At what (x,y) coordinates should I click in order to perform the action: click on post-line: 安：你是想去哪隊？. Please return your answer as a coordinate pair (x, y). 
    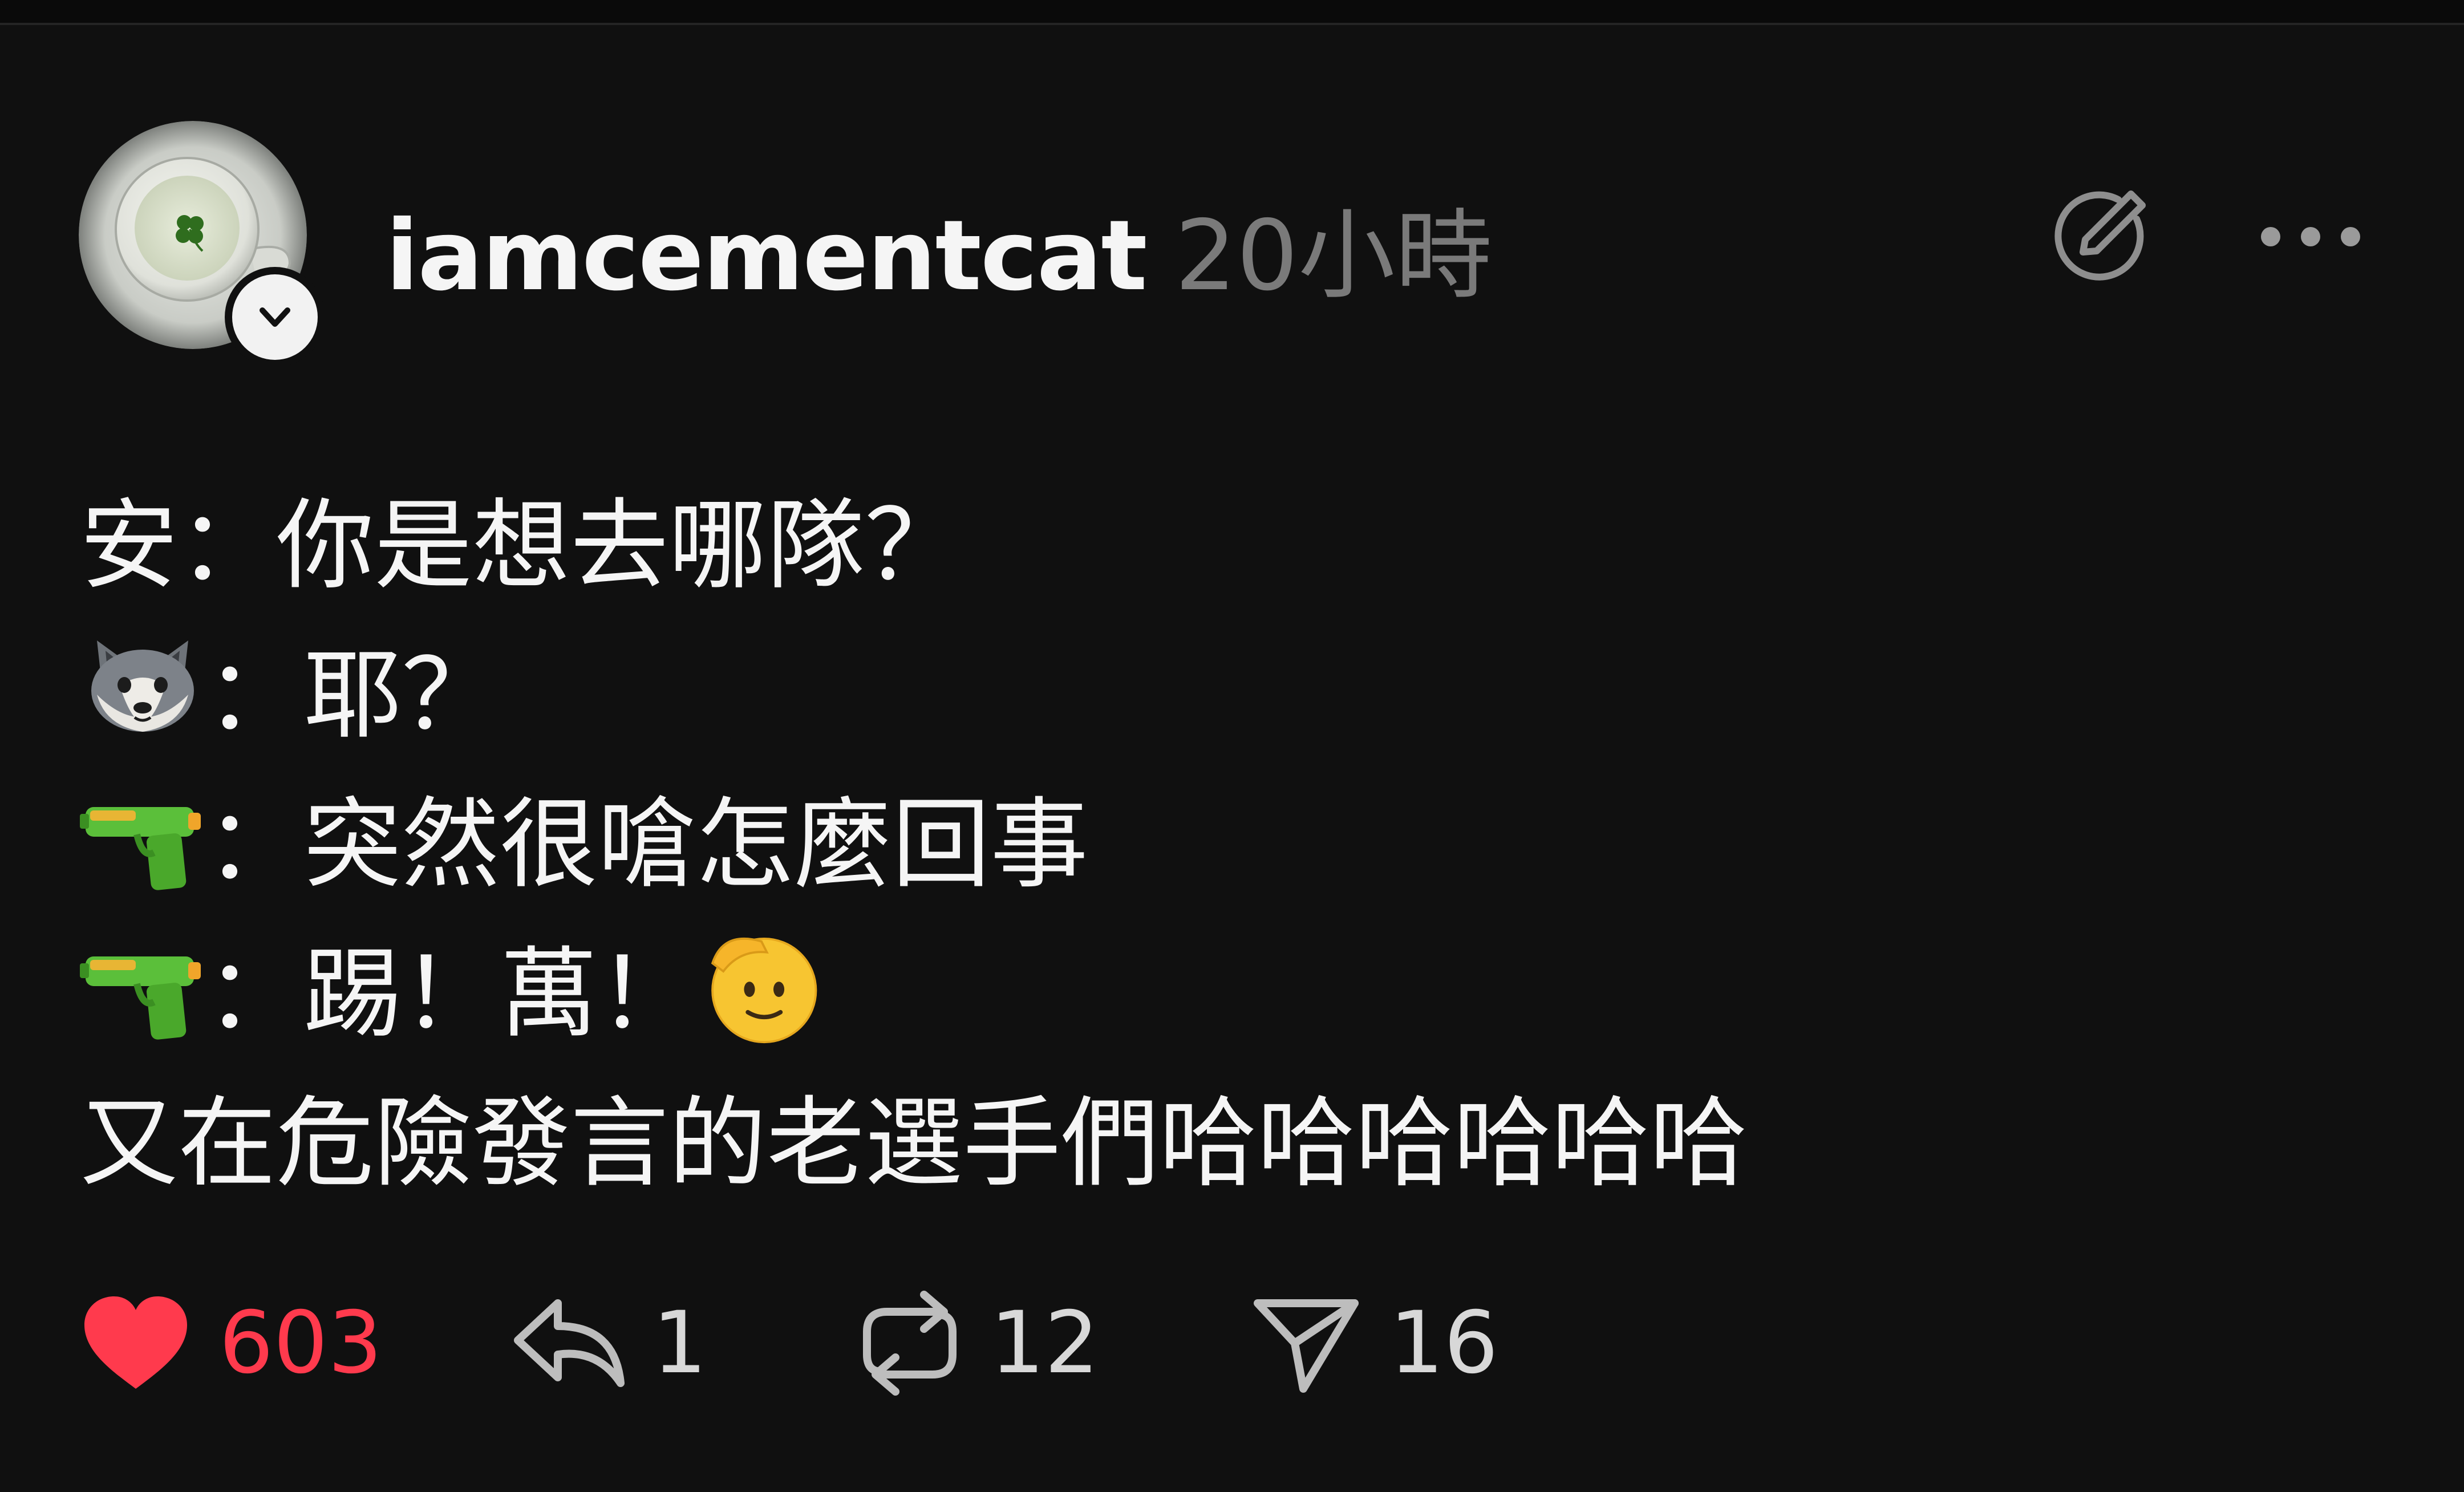
    Looking at the image, I should click on (1221, 536).